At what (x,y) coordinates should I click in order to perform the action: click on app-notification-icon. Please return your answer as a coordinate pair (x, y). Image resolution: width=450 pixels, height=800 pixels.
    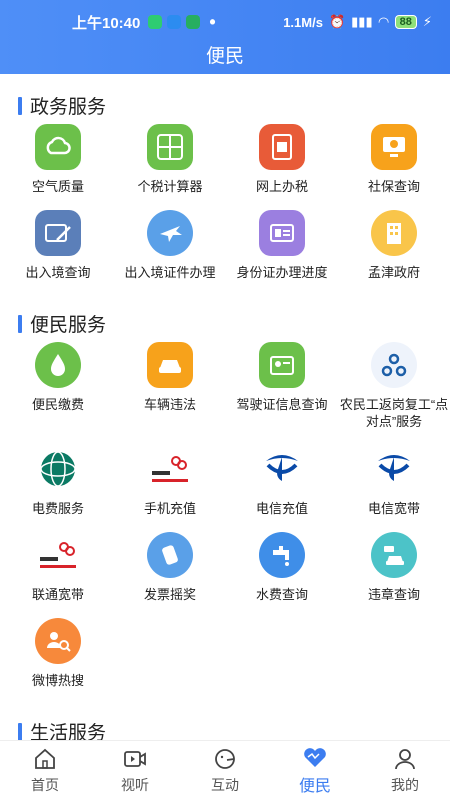
    Looking at the image, I should click on (193, 22).